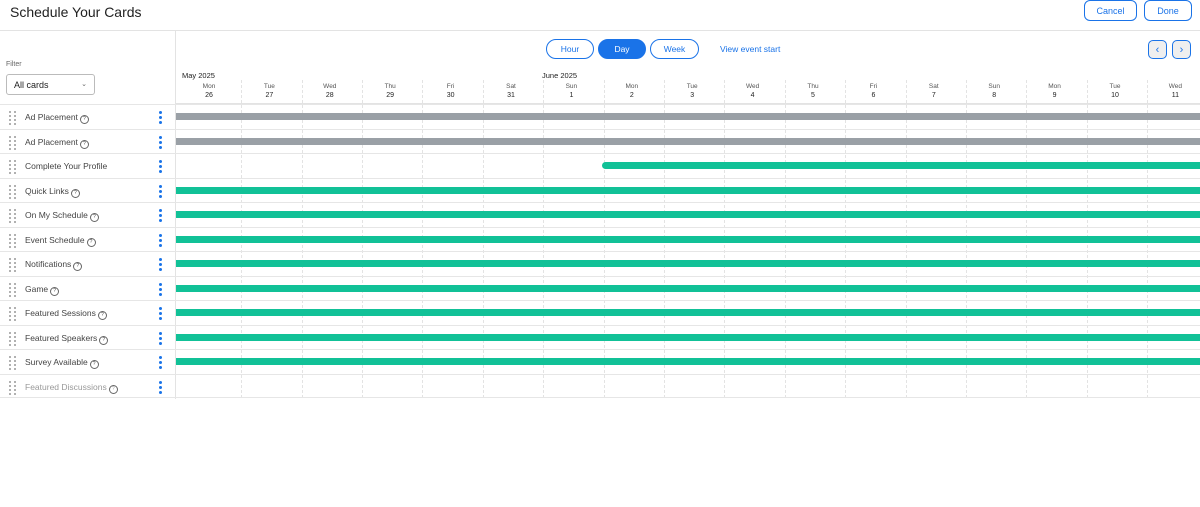 The image size is (1200, 507). I want to click on card-name-text: Complete Your Profile, so click(66, 166).